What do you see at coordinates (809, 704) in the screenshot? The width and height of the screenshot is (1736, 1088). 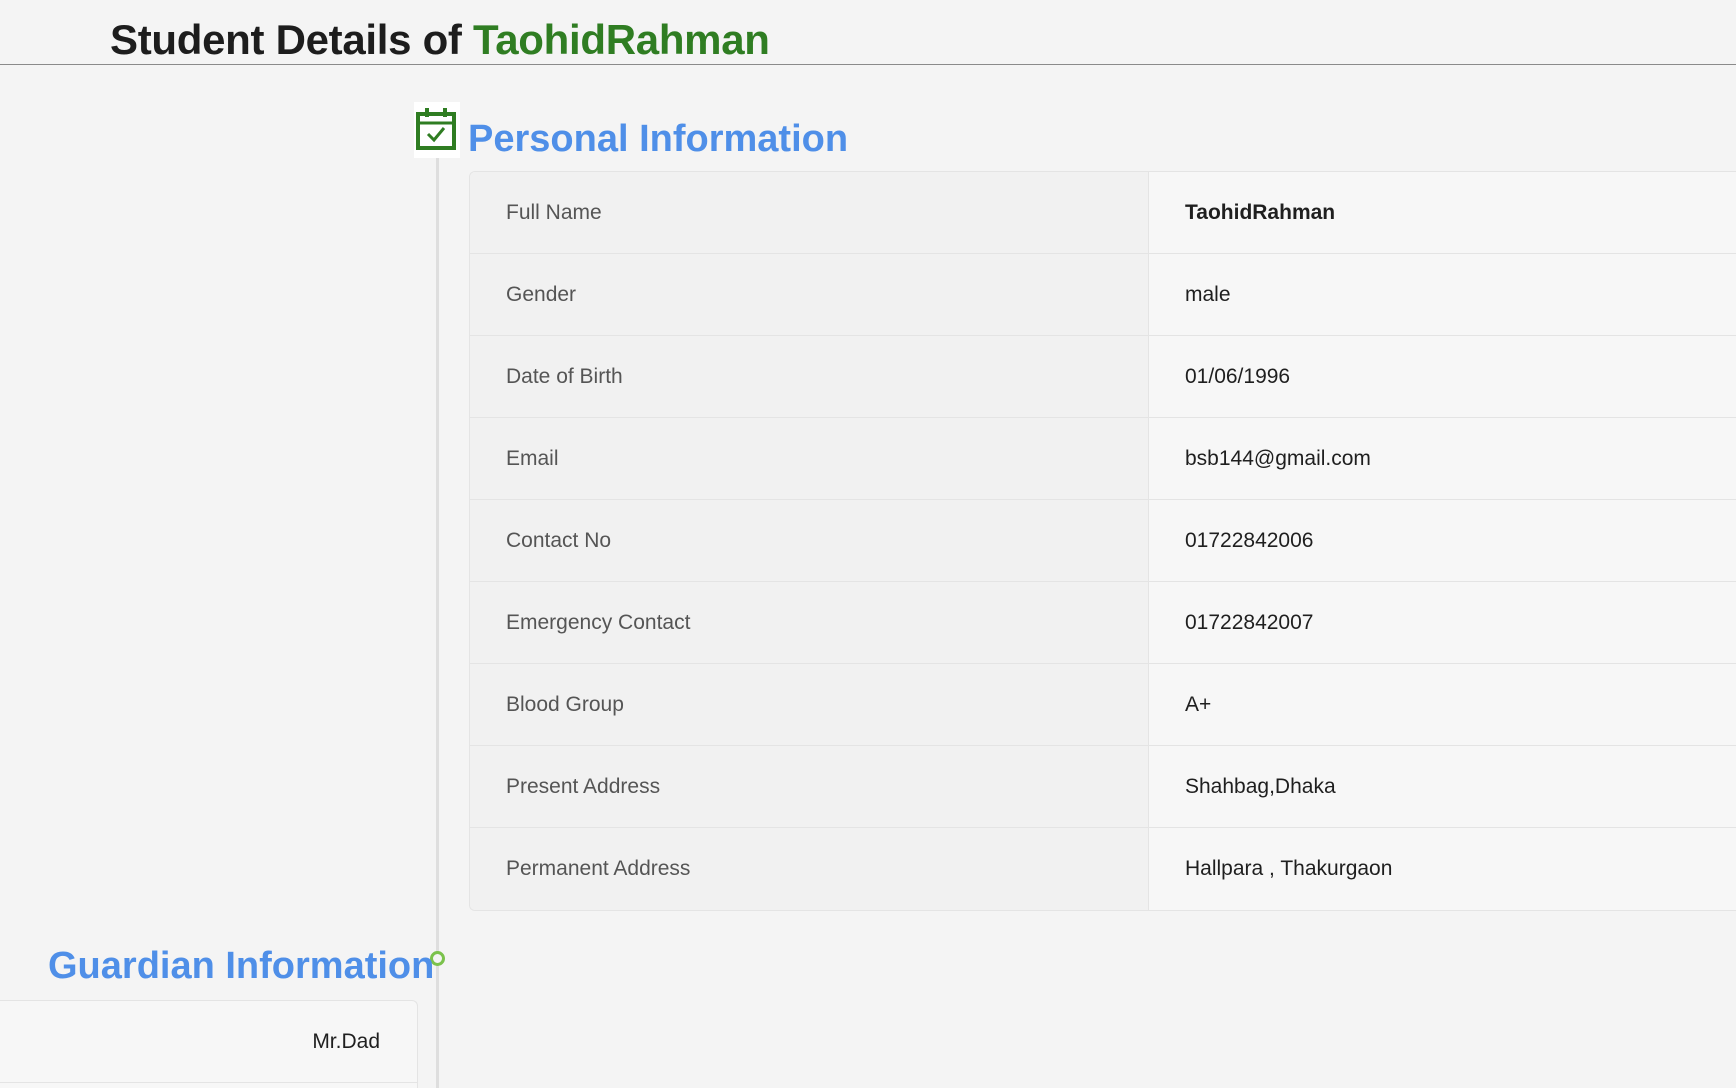 I see `row-label: Blood Group` at bounding box center [809, 704].